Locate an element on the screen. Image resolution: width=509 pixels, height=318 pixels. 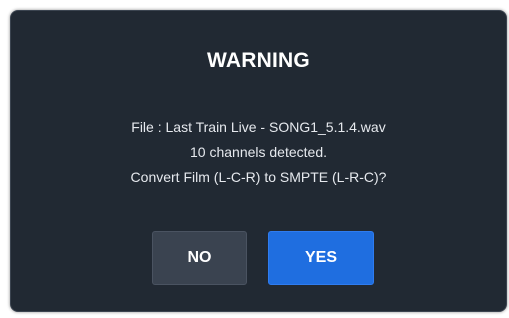
no-button-label: NO is located at coordinates (199, 257).